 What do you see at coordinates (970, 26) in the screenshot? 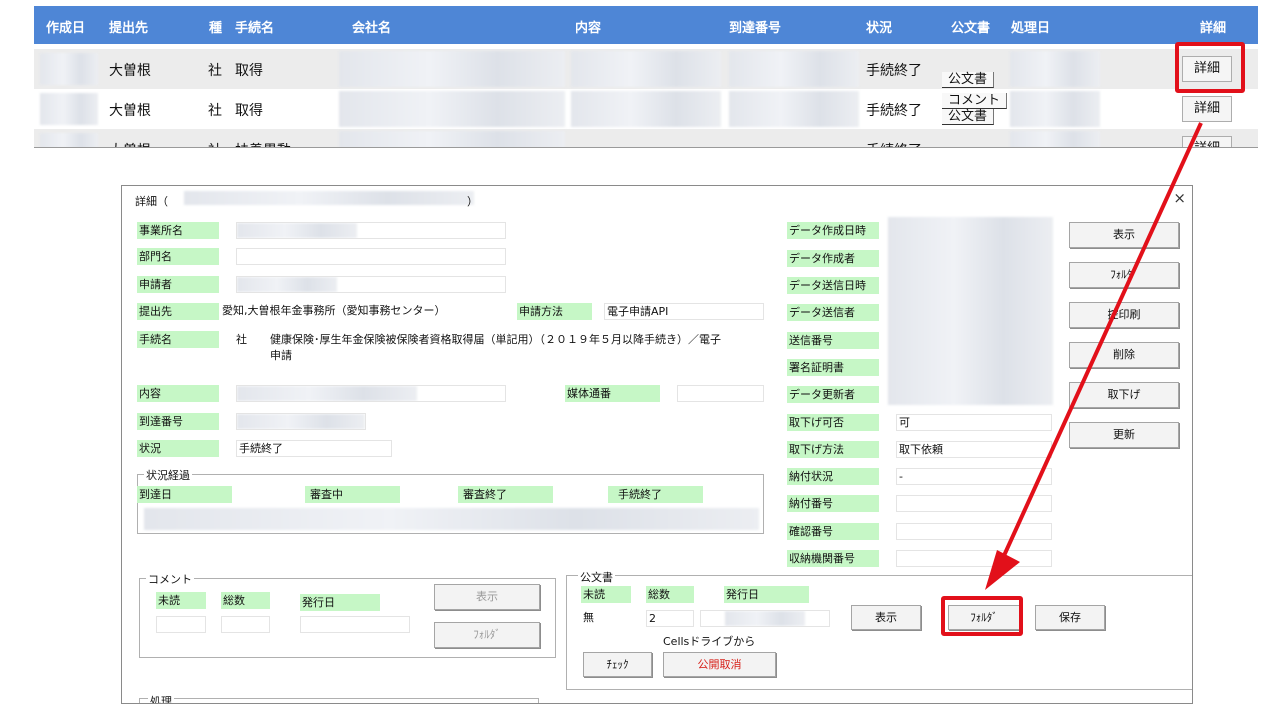
I see `header-official-doc: 公文書` at bounding box center [970, 26].